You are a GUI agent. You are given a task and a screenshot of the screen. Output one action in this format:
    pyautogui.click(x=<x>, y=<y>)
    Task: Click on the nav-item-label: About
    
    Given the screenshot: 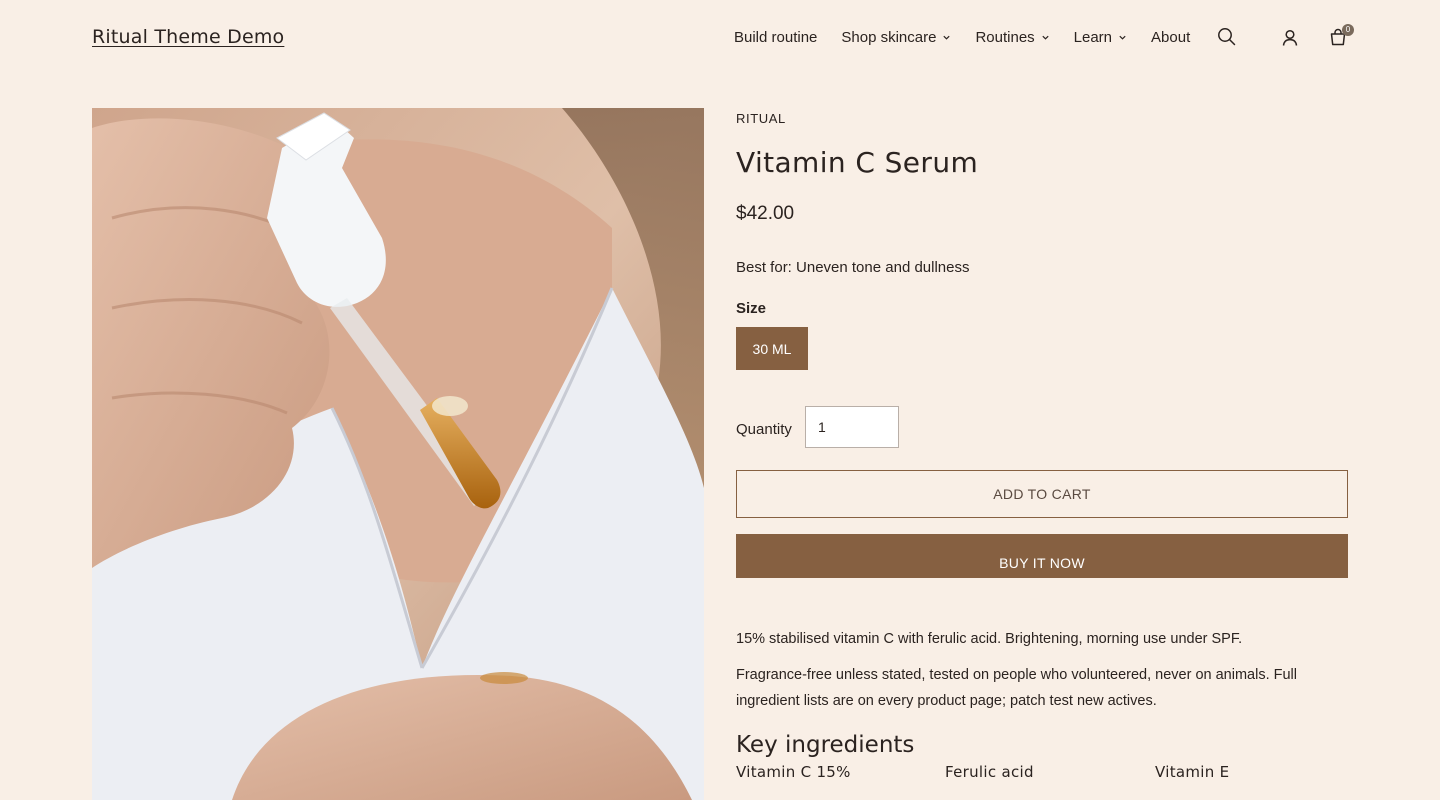 What is the action you would take?
    pyautogui.click(x=1171, y=37)
    